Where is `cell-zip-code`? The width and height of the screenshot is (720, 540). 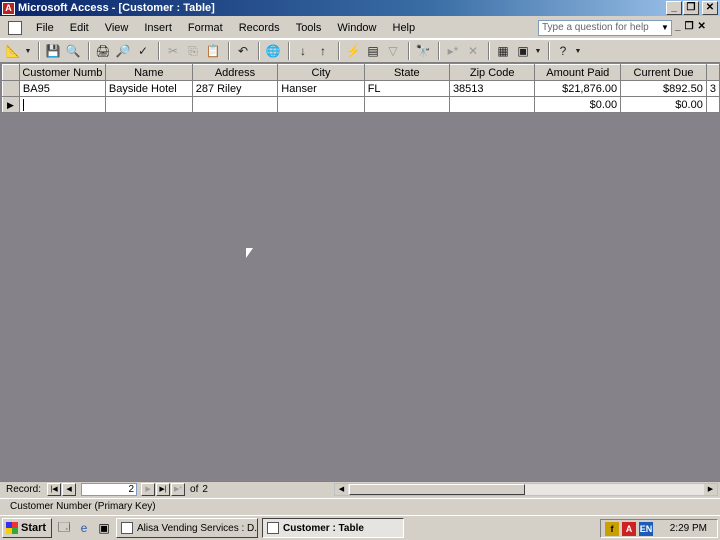
cell-zip-code is located at coordinates (492, 104).